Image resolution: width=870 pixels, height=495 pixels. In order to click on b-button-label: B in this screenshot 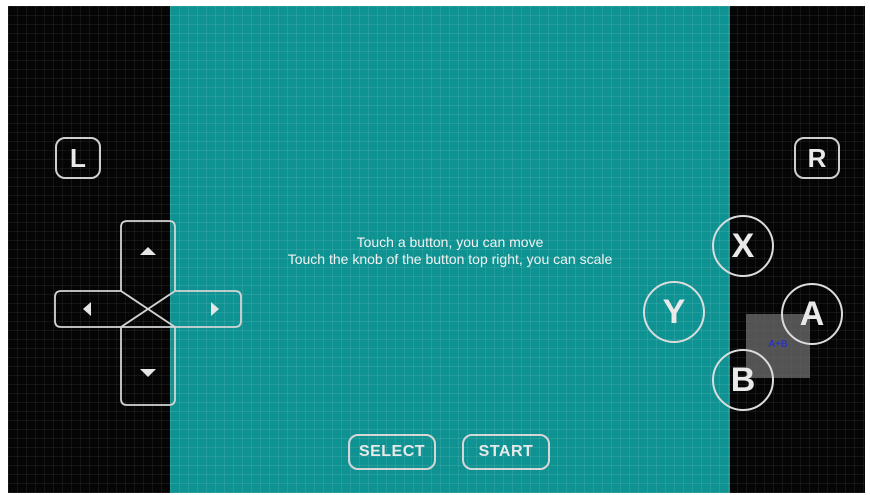, I will do `click(743, 379)`.